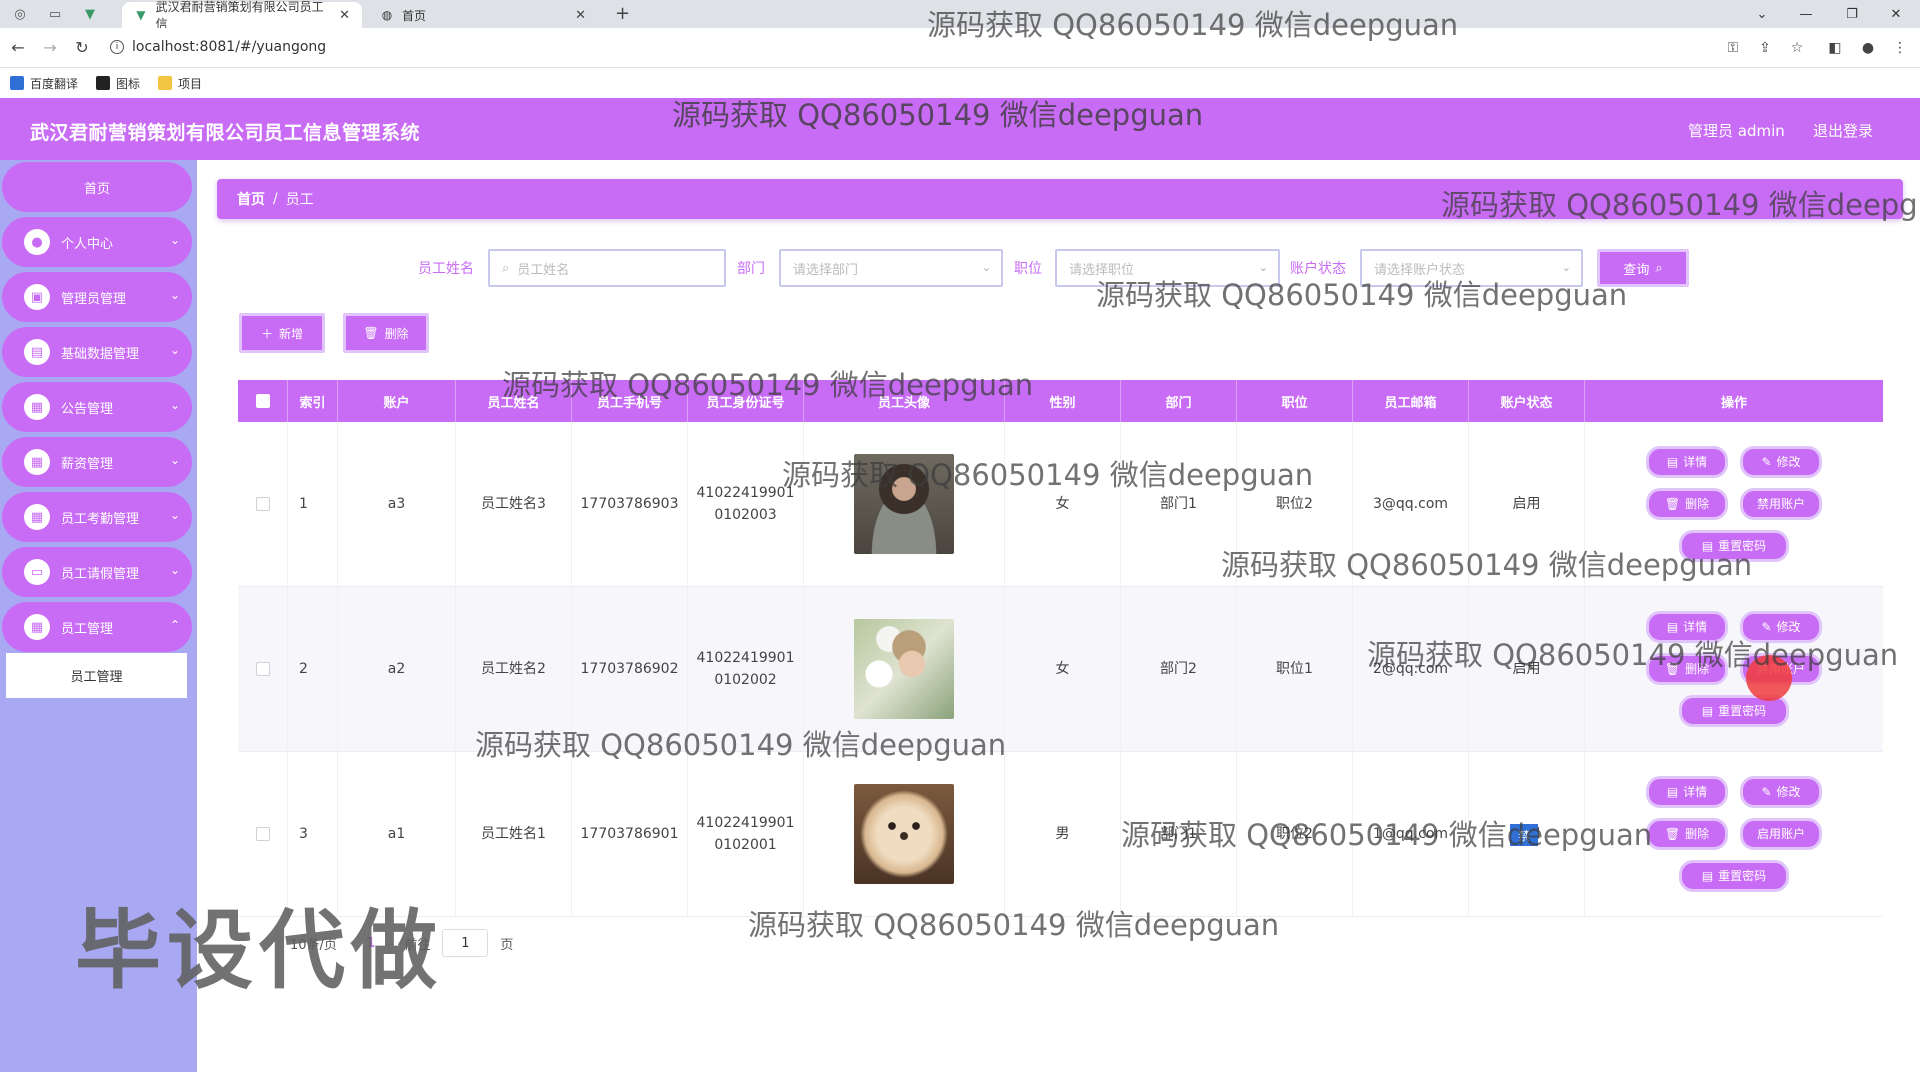 The height and width of the screenshot is (1072, 1920). I want to click on sidebar-item-admins: ▣ 管理员管理 ⌄, so click(97, 297).